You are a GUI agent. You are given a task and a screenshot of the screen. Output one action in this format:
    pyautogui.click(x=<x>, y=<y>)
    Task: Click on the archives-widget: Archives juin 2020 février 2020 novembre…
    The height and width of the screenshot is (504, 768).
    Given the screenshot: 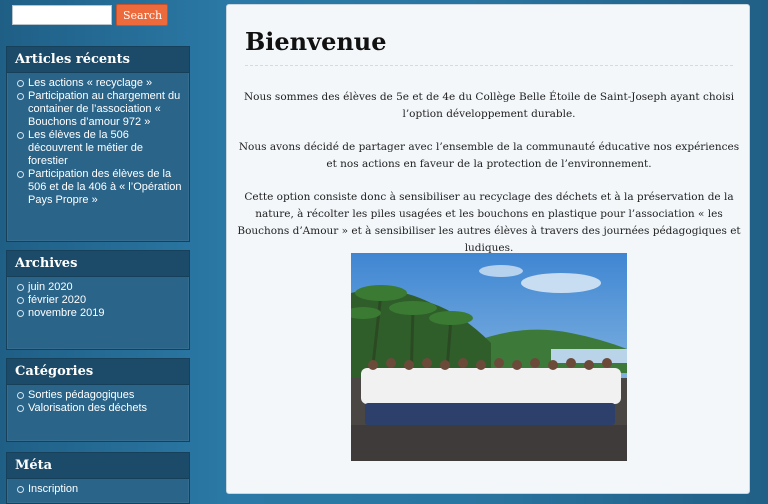 What is the action you would take?
    pyautogui.click(x=98, y=300)
    